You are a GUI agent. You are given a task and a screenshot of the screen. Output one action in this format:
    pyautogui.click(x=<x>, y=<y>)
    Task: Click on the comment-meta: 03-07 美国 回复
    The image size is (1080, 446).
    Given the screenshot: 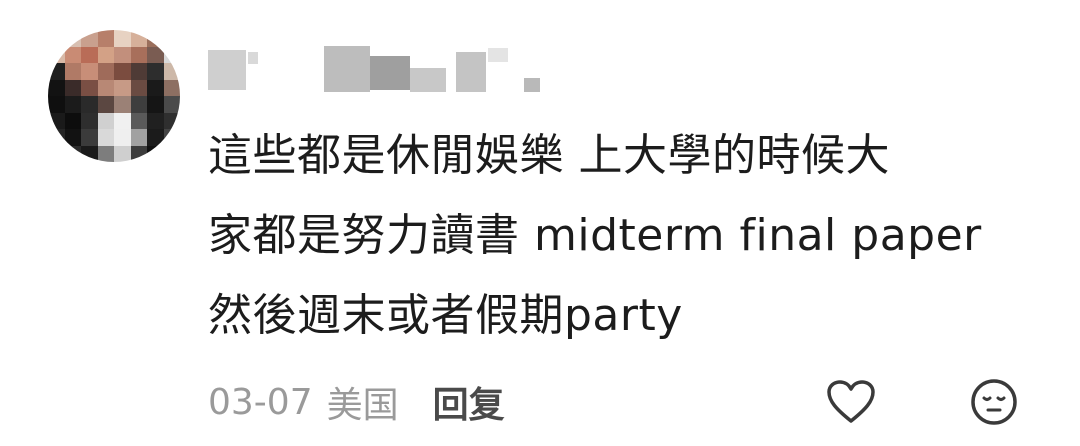 What is the action you would take?
    pyautogui.click(x=356, y=402)
    